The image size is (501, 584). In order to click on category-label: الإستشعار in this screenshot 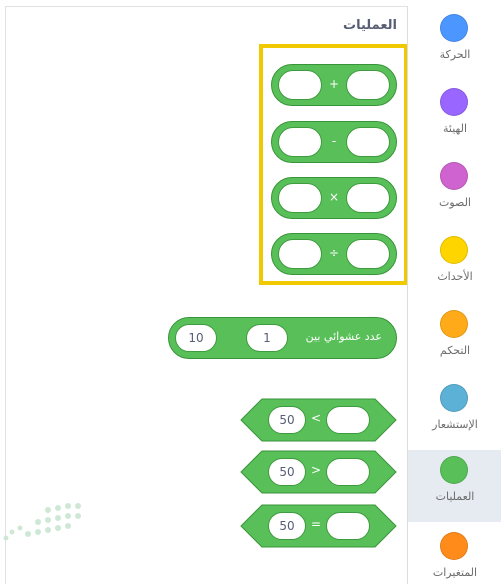, I will do `click(455, 424)`.